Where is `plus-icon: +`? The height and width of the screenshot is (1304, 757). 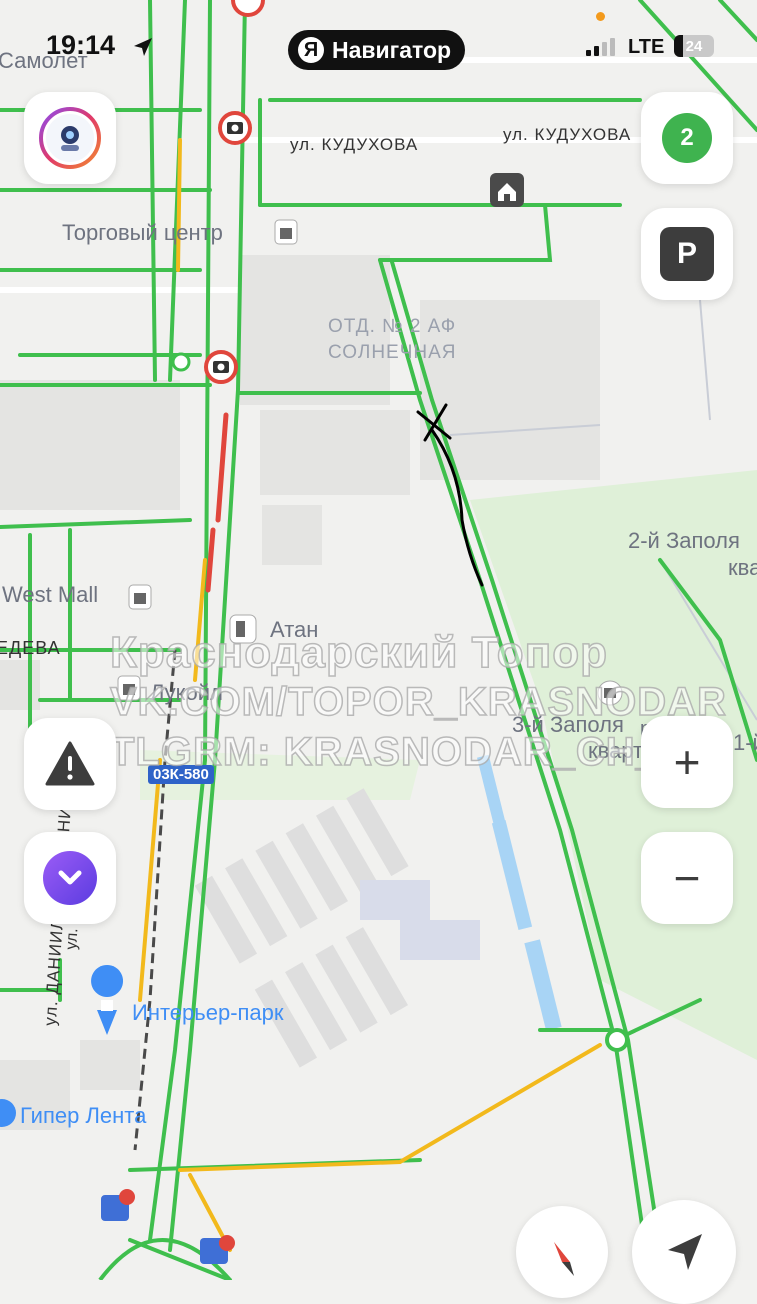
plus-icon: + is located at coordinates (687, 762).